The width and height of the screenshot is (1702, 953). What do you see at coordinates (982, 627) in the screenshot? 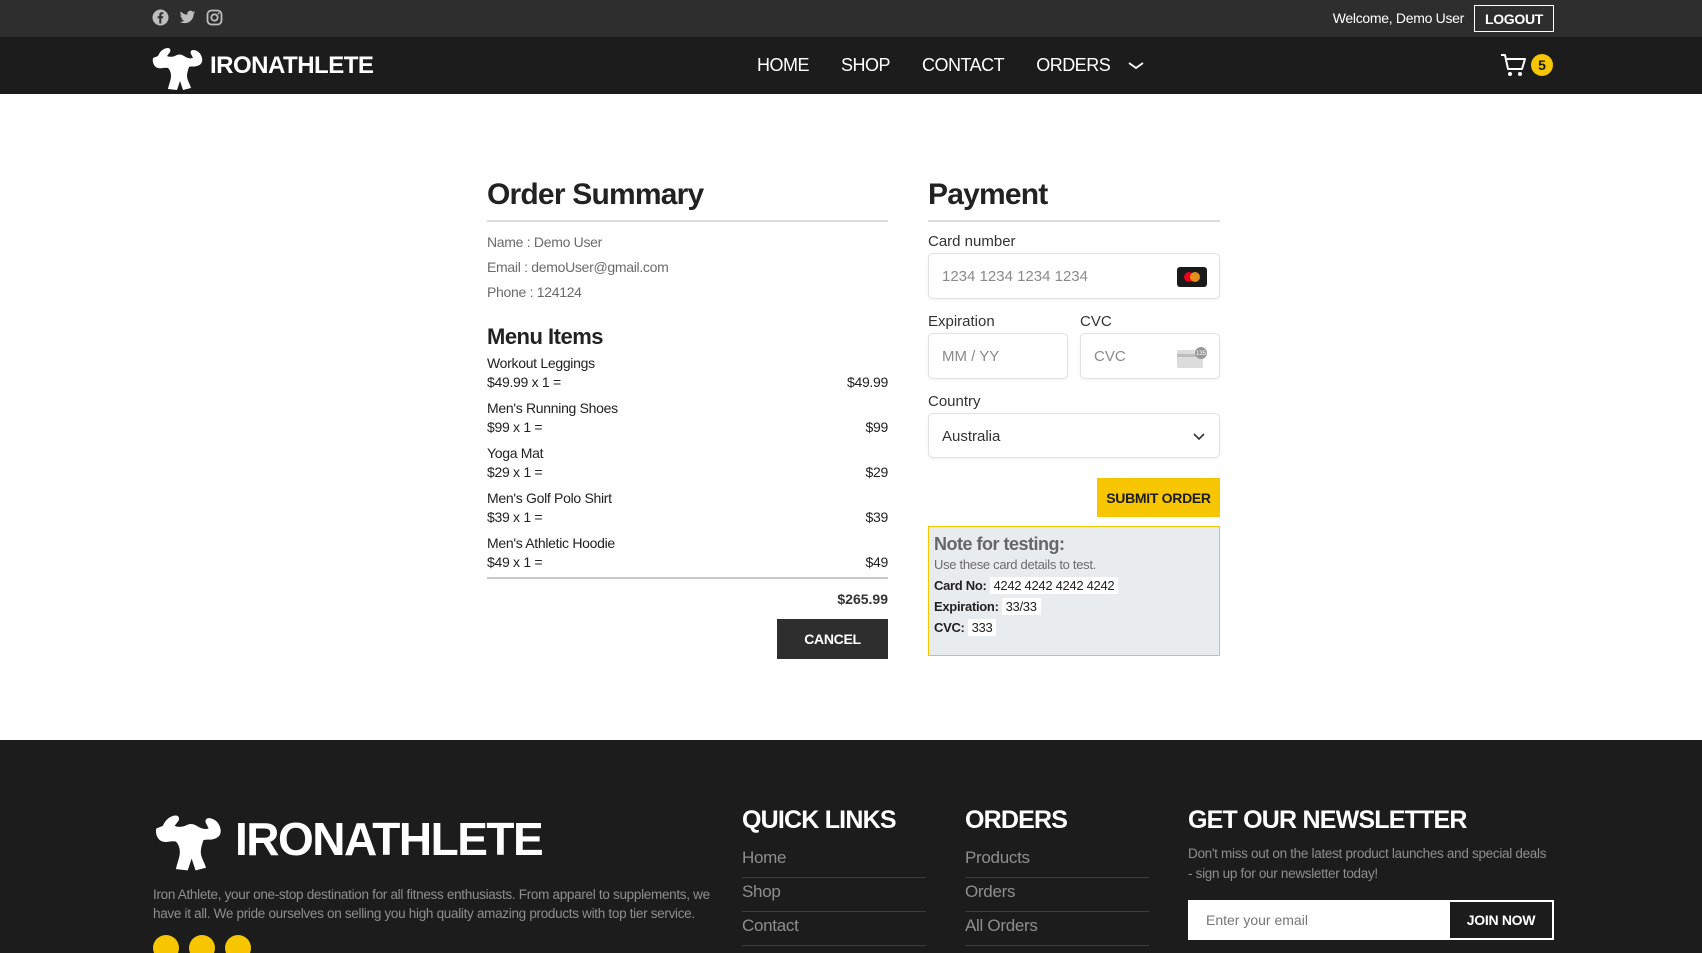
I see `note-cvc-value: 333` at bounding box center [982, 627].